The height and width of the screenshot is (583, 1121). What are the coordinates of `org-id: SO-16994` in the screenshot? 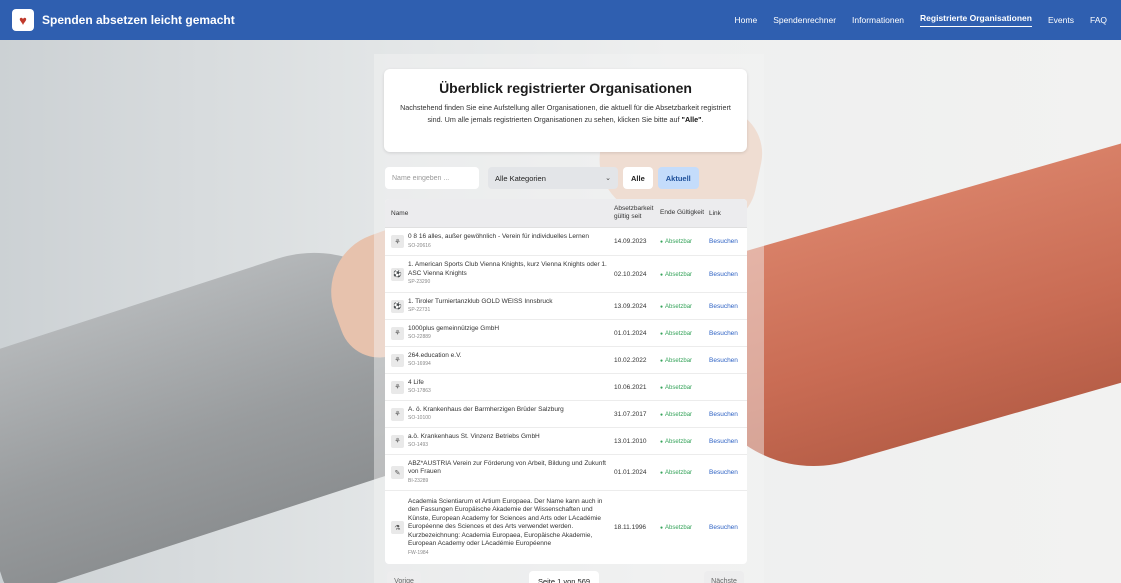 It's located at (419, 364).